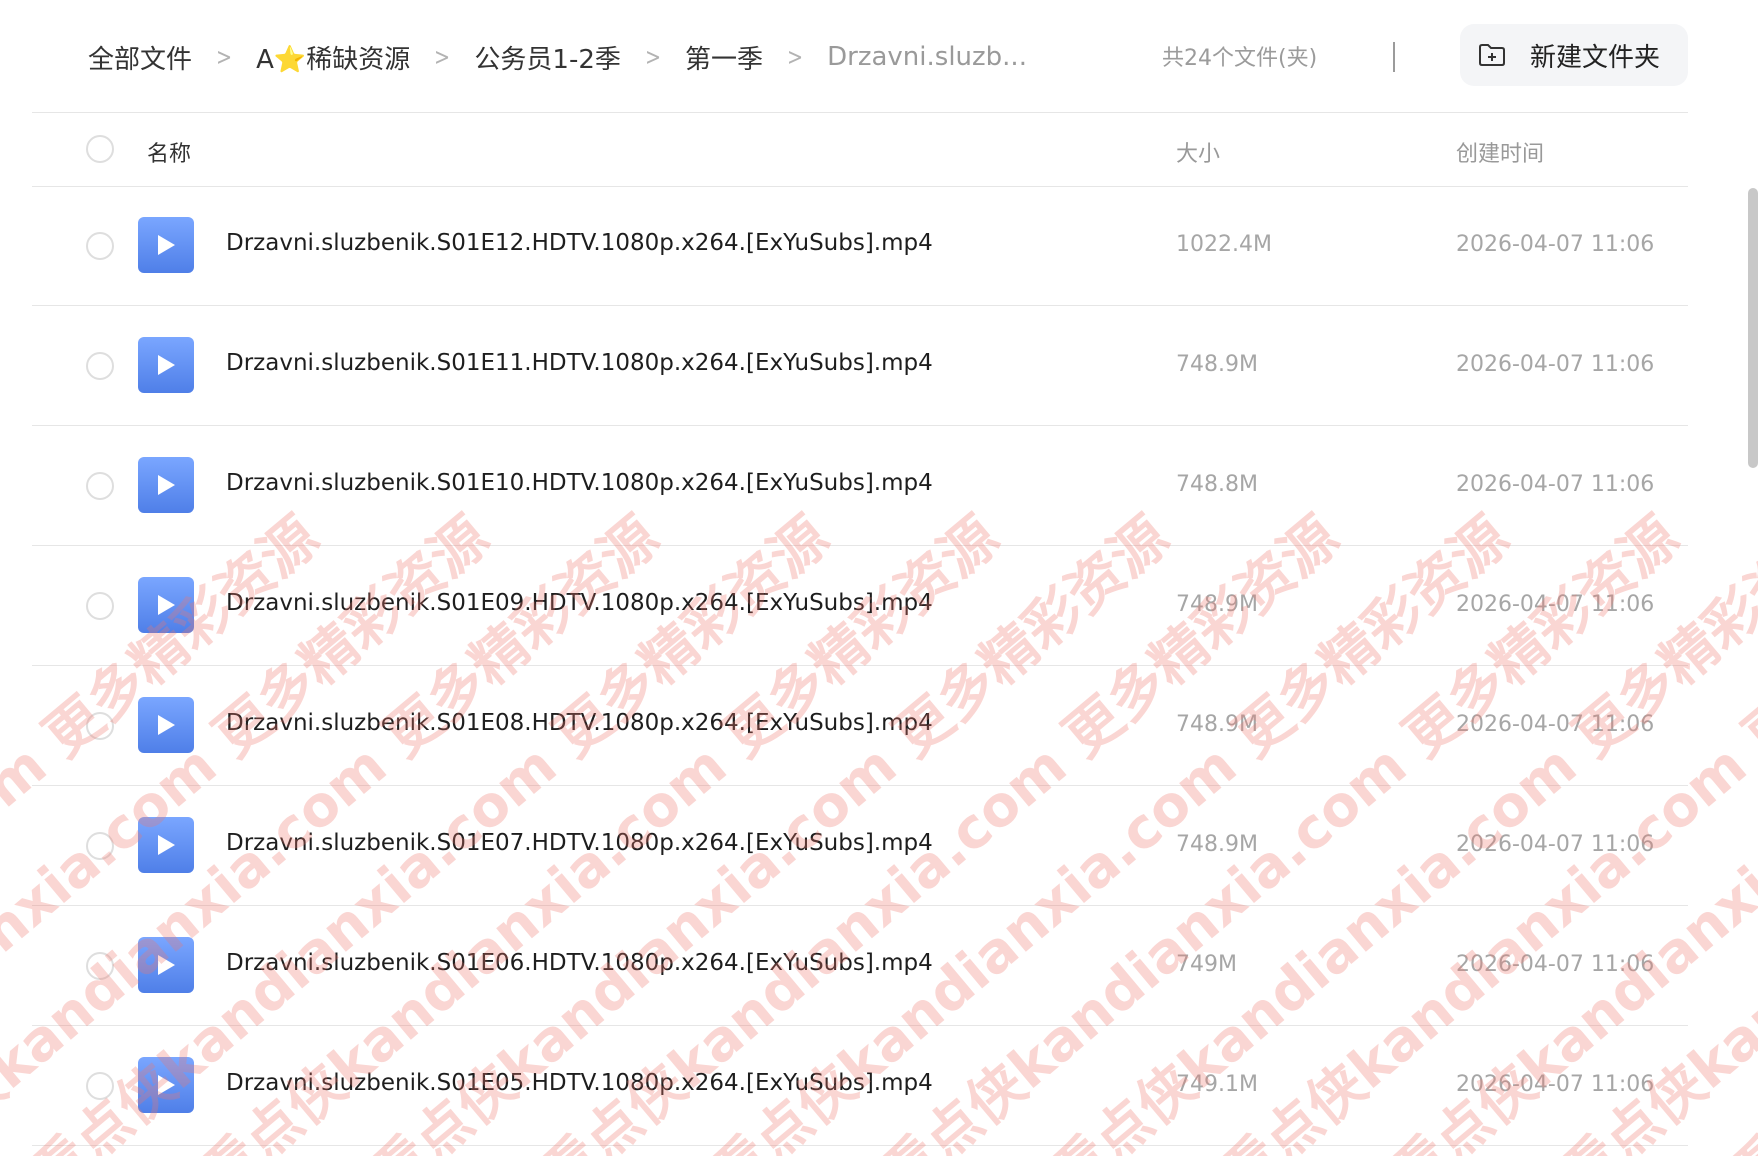 Image resolution: width=1758 pixels, height=1156 pixels. Describe the element at coordinates (1492, 55) in the screenshot. I see `folder-plus-icon` at that location.